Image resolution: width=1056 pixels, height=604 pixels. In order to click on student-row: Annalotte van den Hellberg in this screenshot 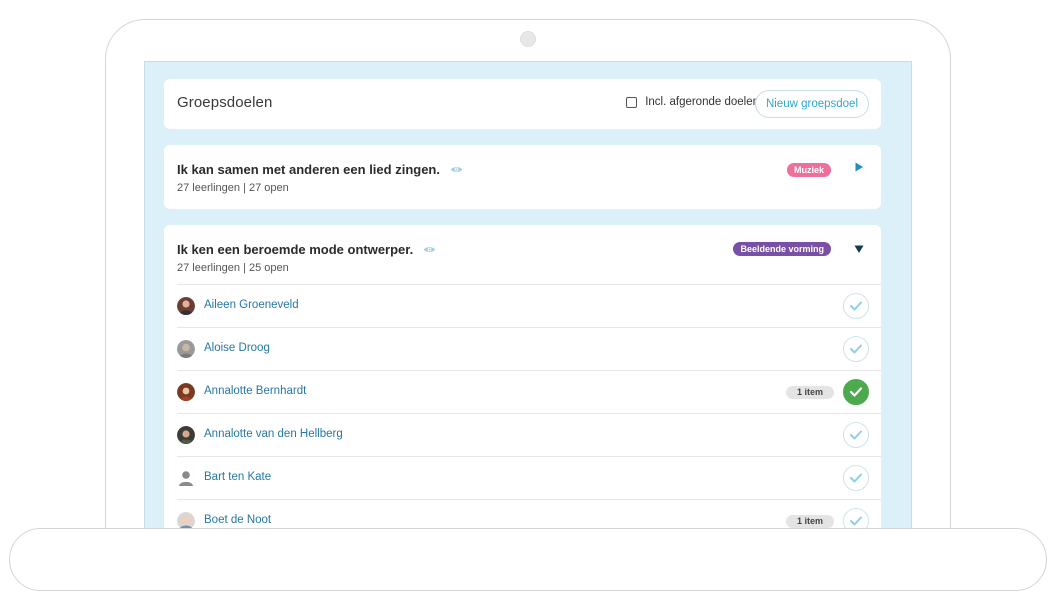, I will do `click(529, 434)`.